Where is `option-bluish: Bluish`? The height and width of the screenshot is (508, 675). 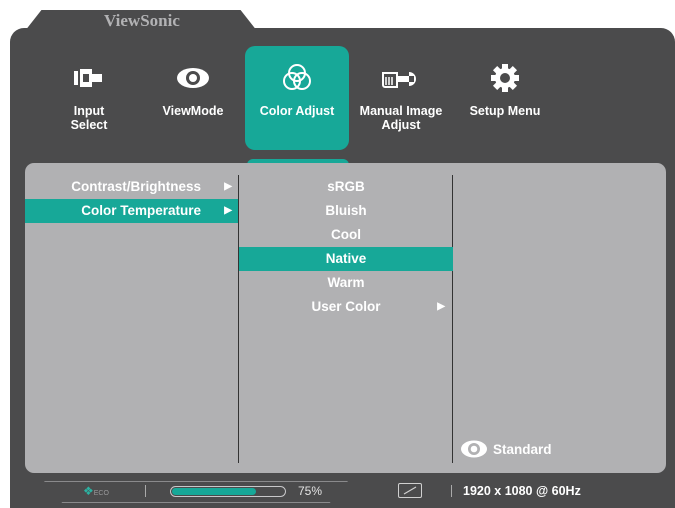 option-bluish: Bluish is located at coordinates (346, 211).